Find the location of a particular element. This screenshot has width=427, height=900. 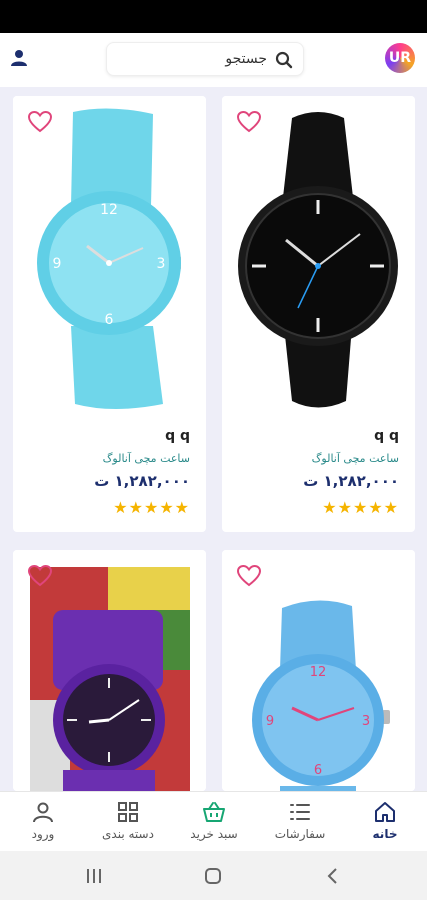

shopping-basket-icon is located at coordinates (214, 812).